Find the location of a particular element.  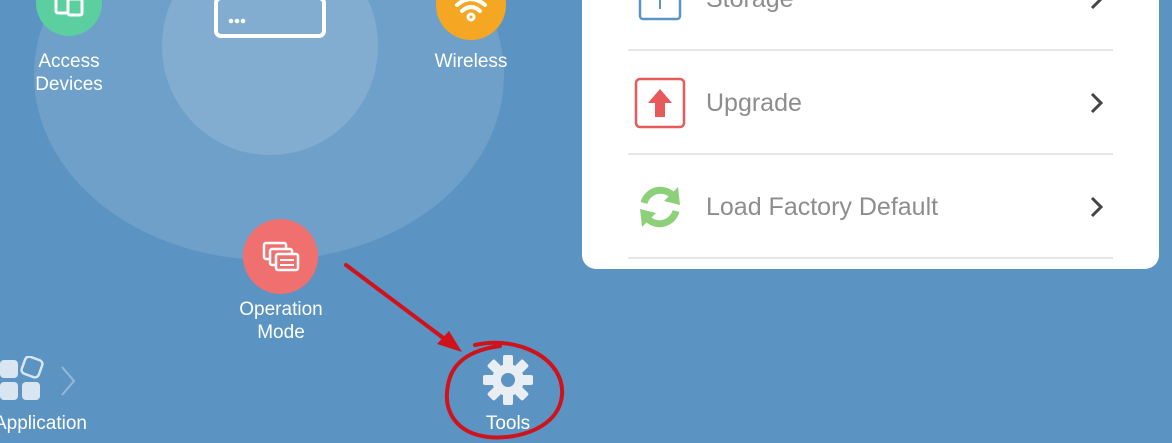

operation-mode-icon is located at coordinates (280, 256).